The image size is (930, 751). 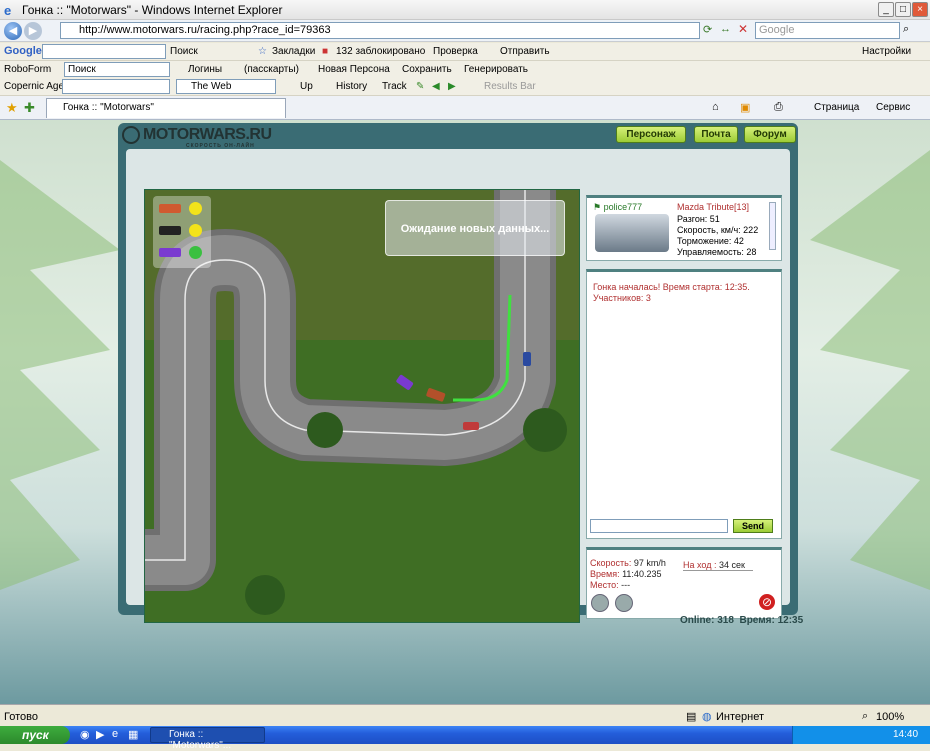 What do you see at coordinates (184, 51) in the screenshot?
I see `google-search-button: Поиск` at bounding box center [184, 51].